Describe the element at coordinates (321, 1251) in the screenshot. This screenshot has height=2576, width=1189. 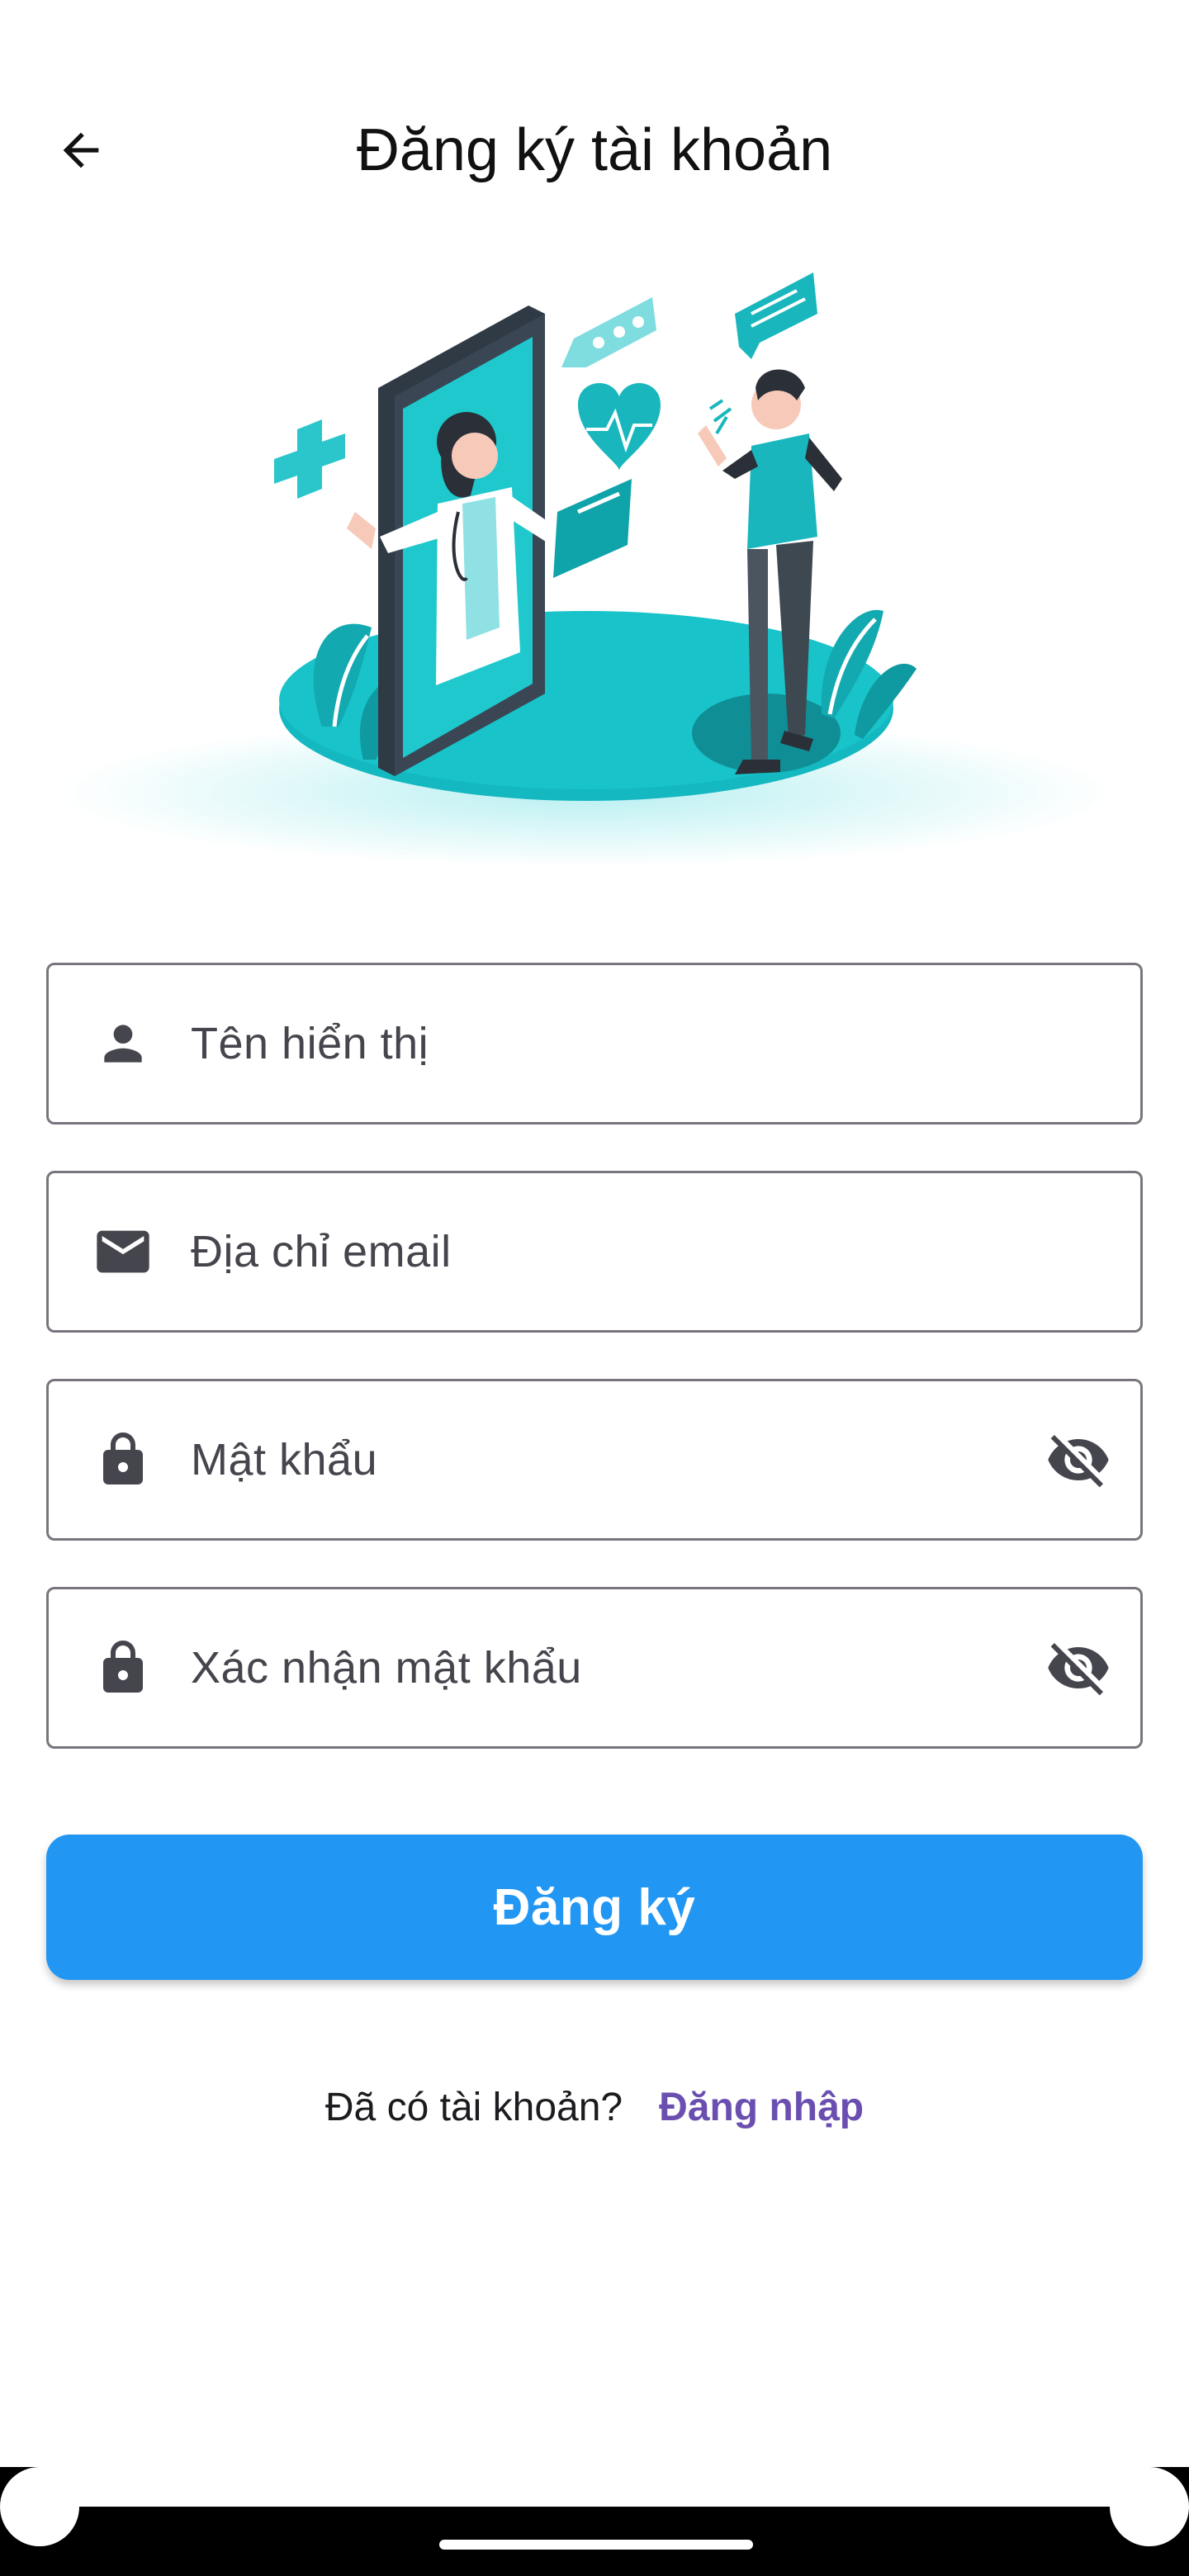
I see `email-placeholder: Địa chỉ email` at that location.